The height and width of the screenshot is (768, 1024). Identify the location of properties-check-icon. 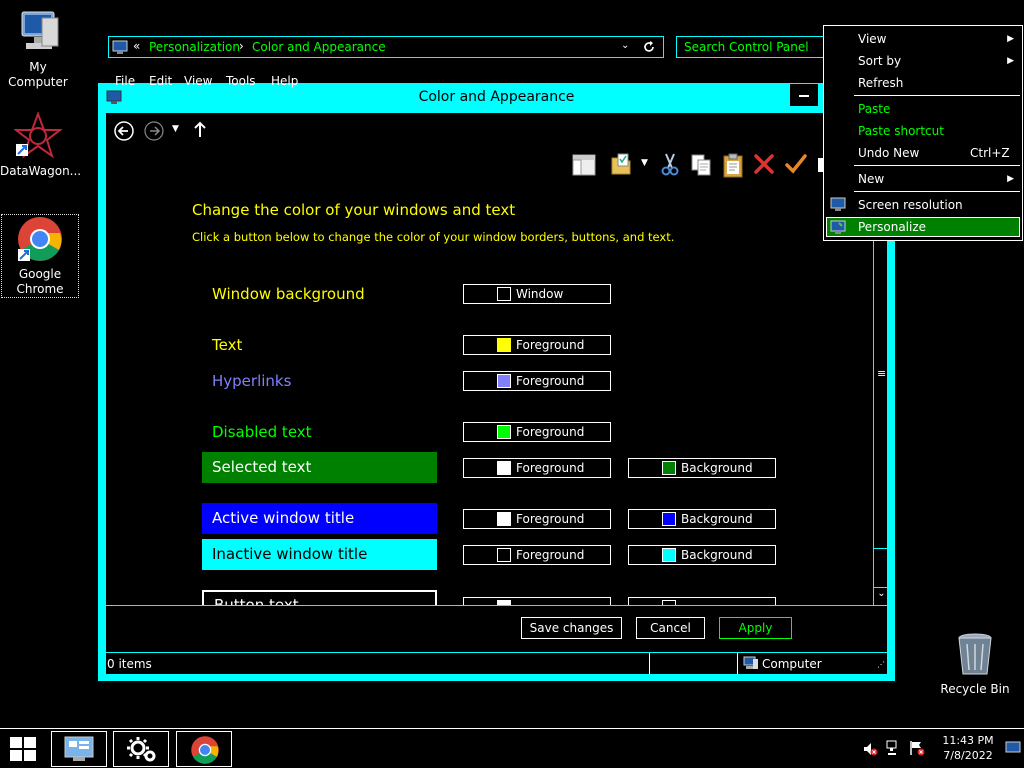
(796, 165).